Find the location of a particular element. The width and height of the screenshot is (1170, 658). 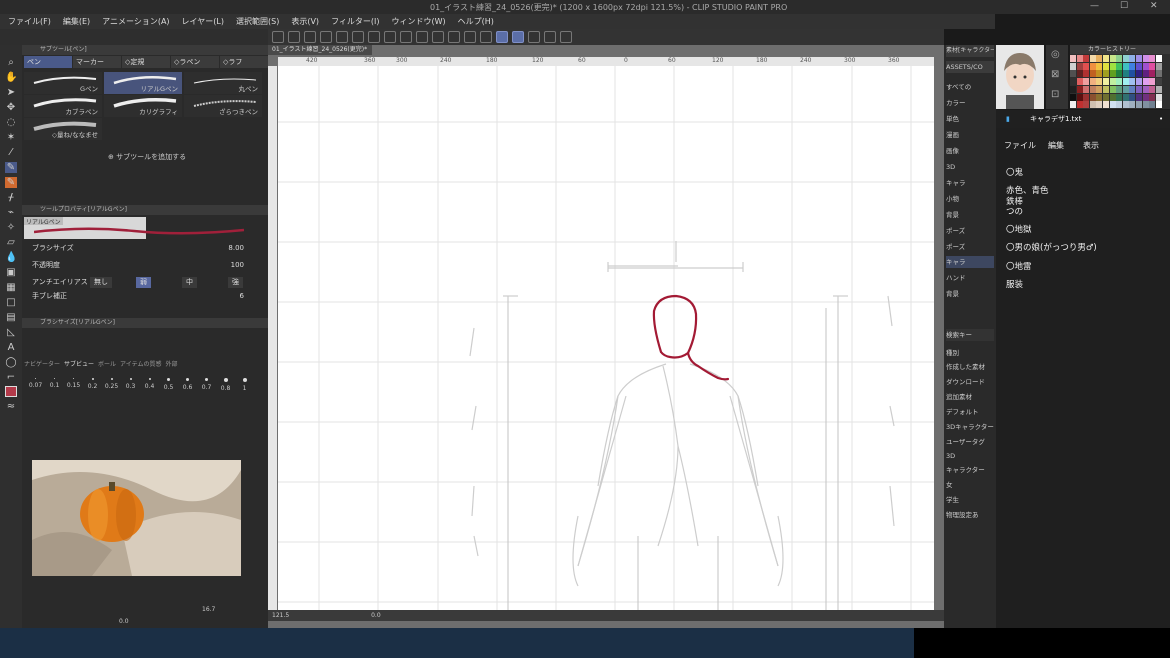

menu-window: ウィンドウ(W) is located at coordinates (419, 21).